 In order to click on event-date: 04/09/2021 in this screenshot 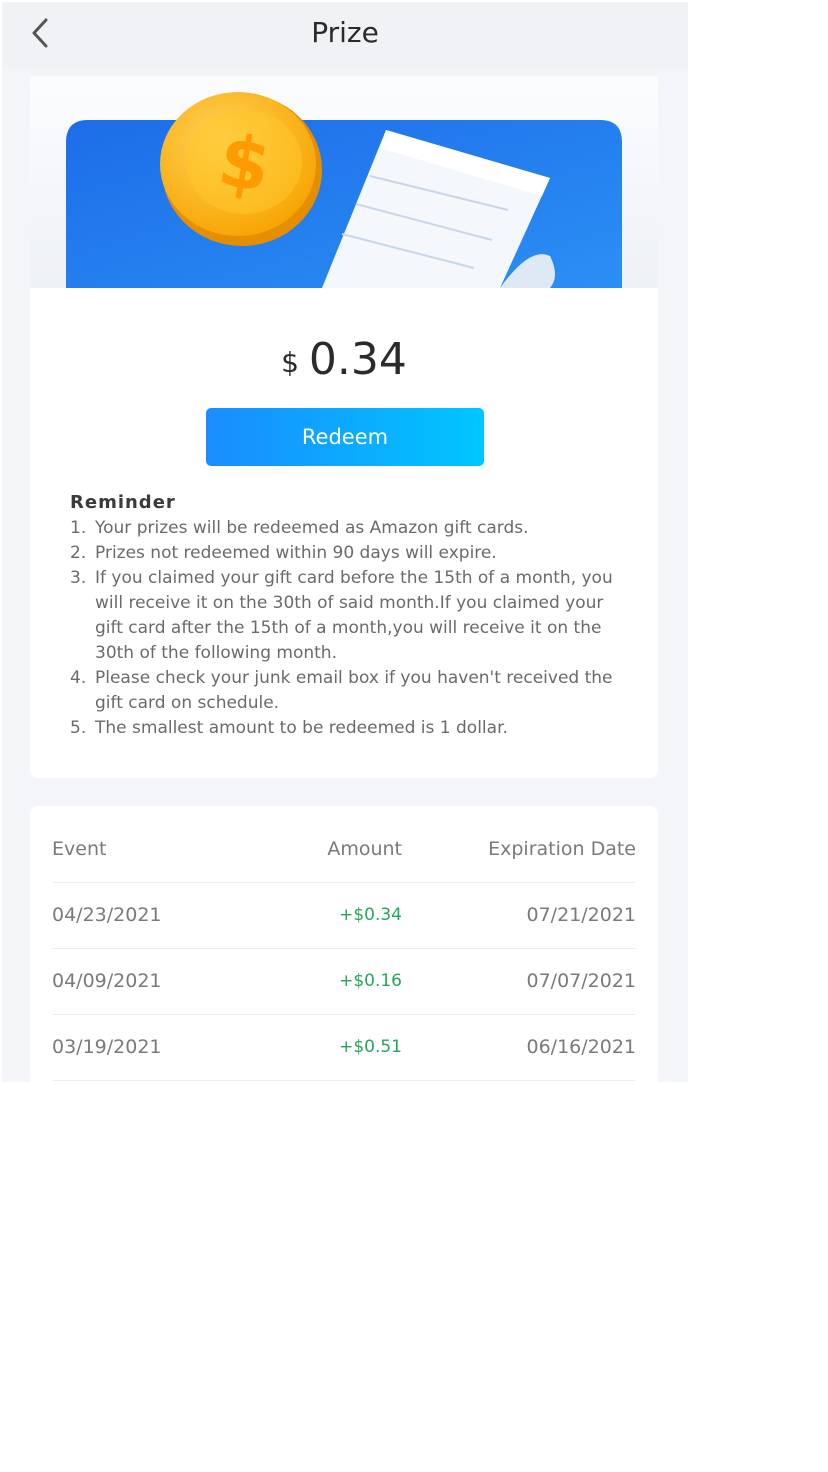, I will do `click(107, 981)`.